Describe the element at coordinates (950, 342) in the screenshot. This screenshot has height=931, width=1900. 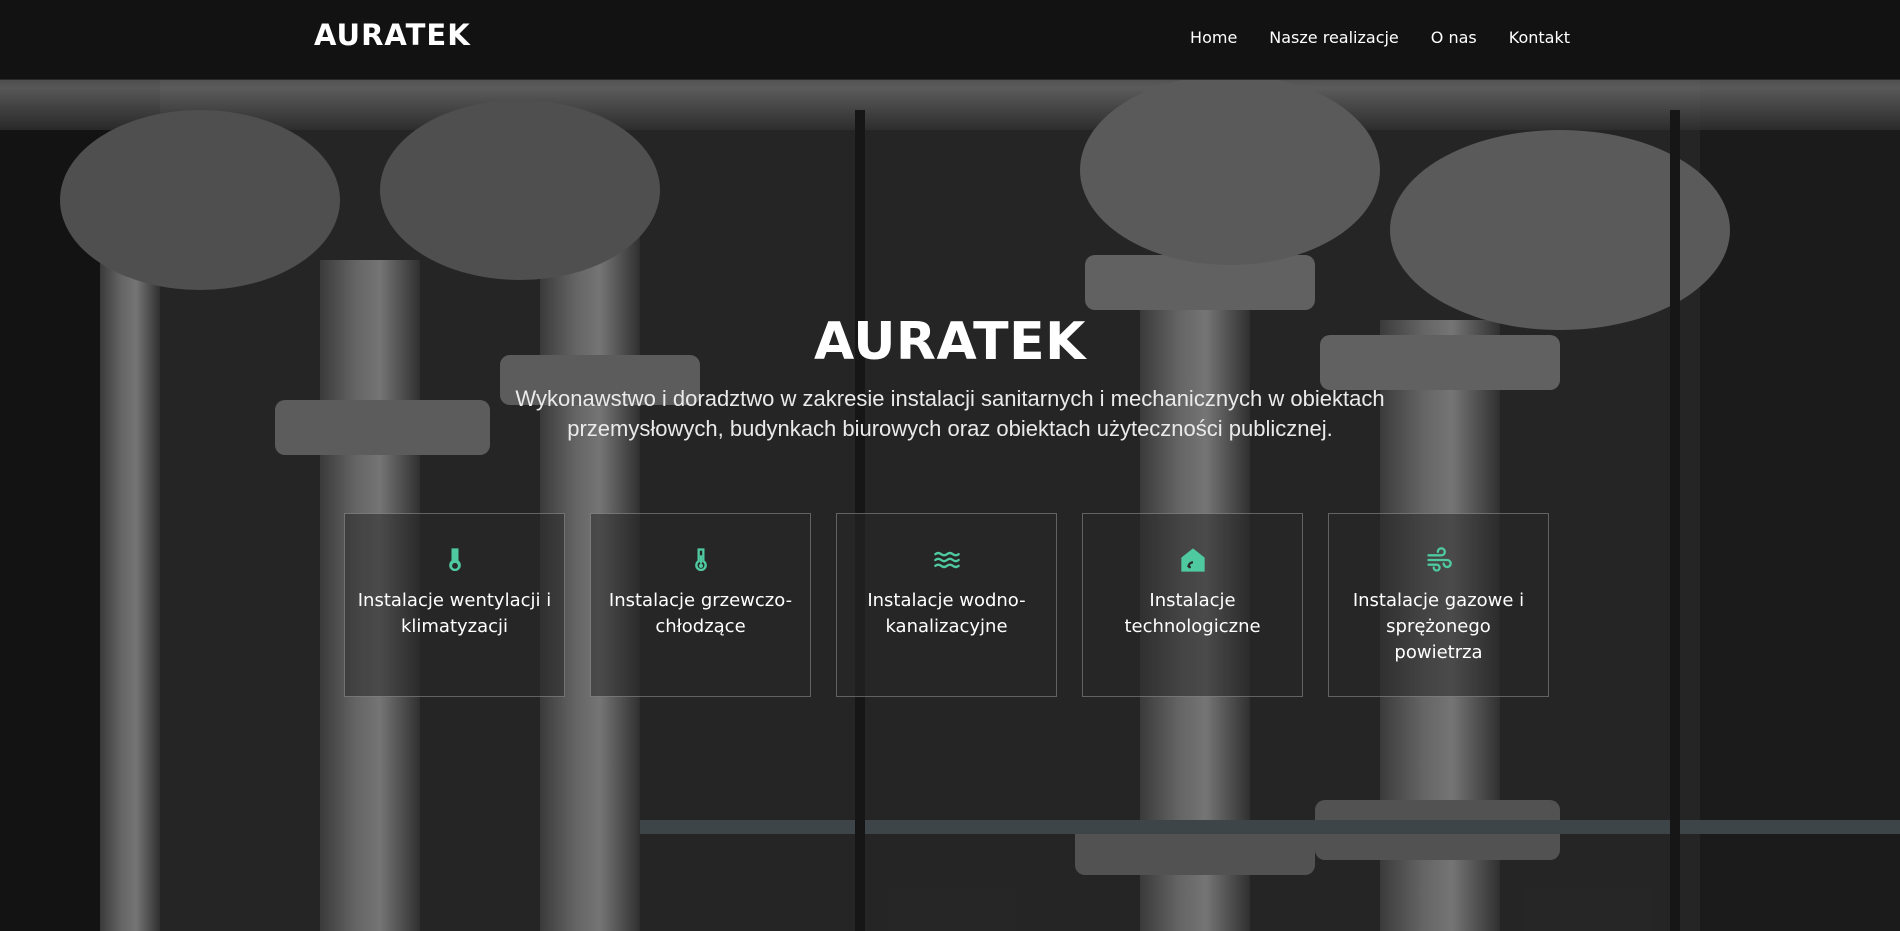
I see `hero-title: AURATEK` at that location.